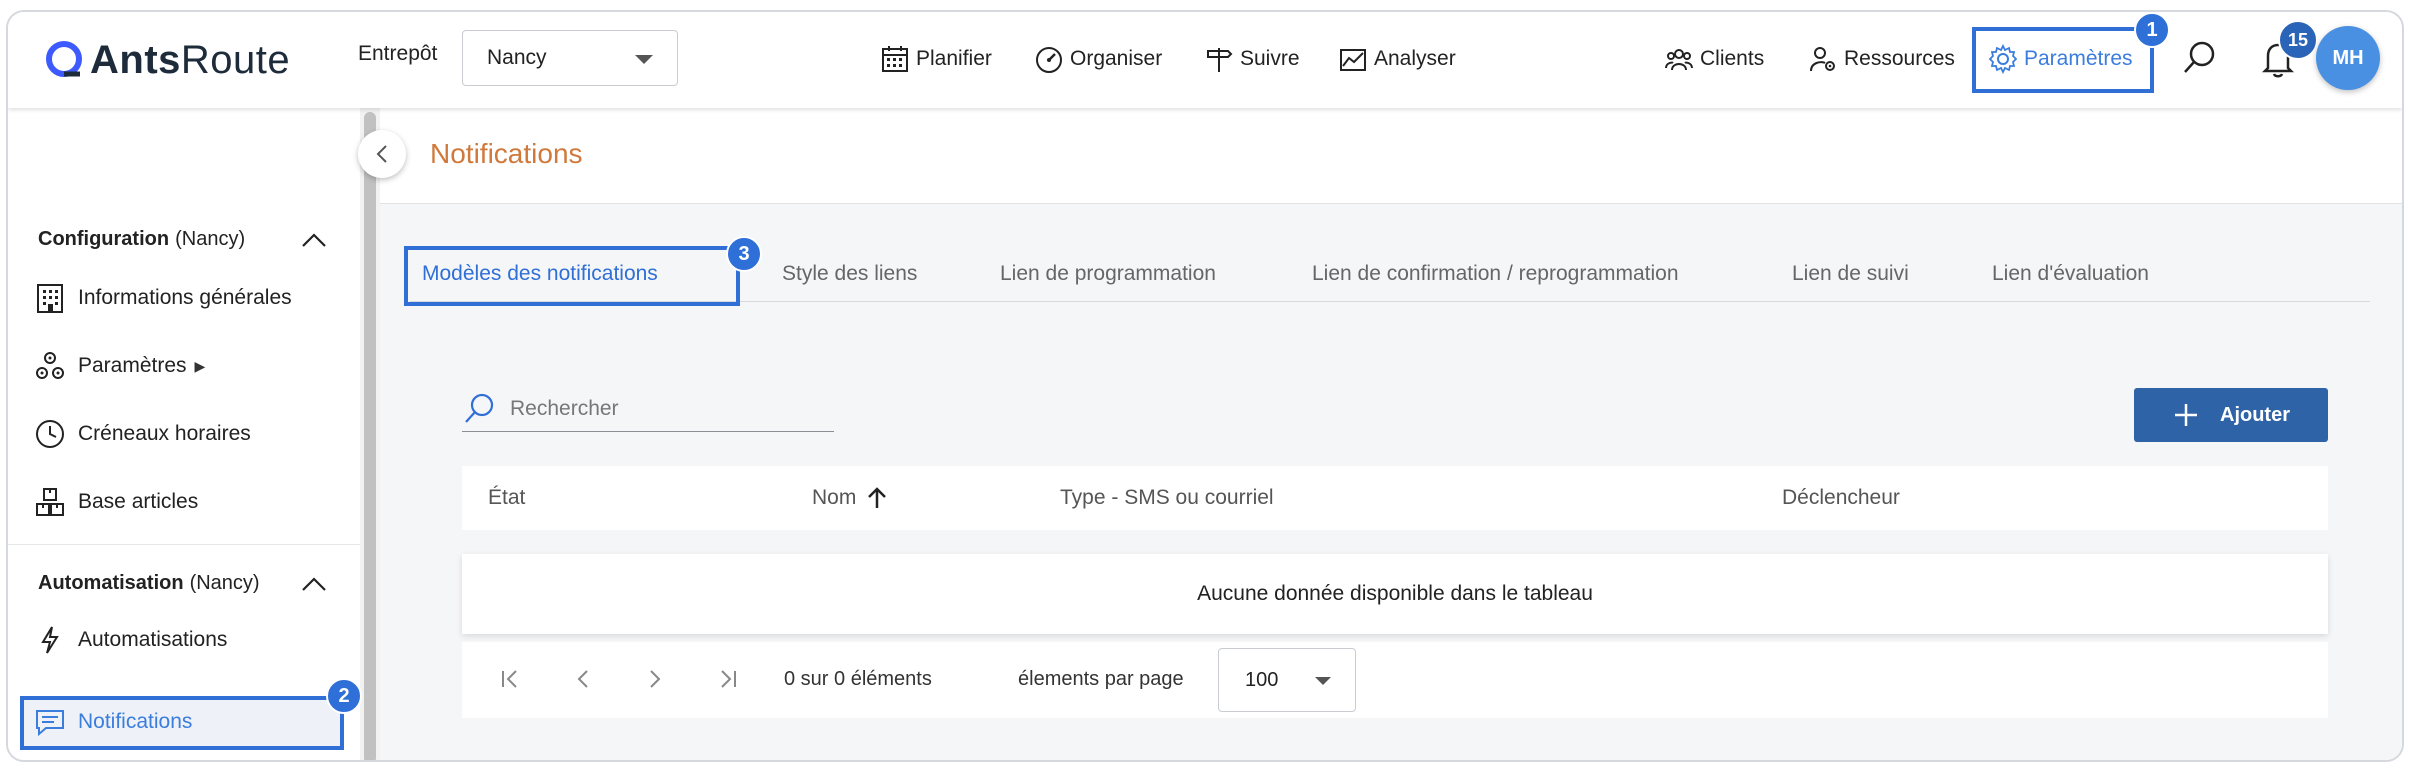  What do you see at coordinates (50, 640) in the screenshot?
I see `lightning-icon` at bounding box center [50, 640].